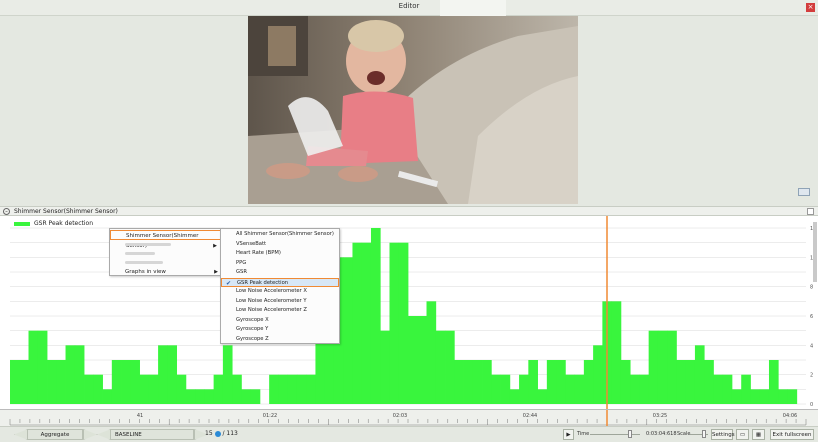  What do you see at coordinates (804, 192) in the screenshot?
I see `video-resize-button` at bounding box center [804, 192].